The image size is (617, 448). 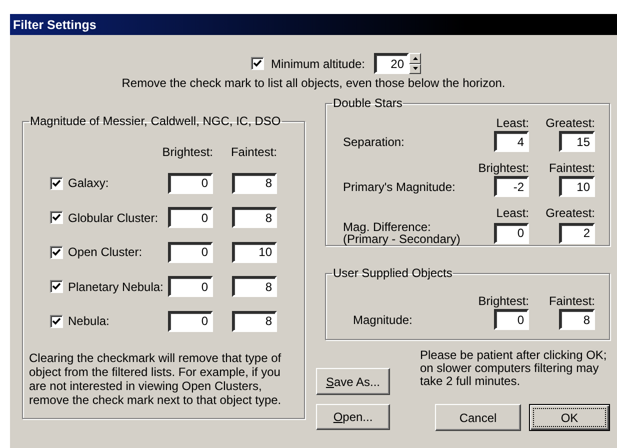 I want to click on help-text: Please be patient after clicking OK; on slower computers filtering may take 2 full minutes., so click(x=514, y=369).